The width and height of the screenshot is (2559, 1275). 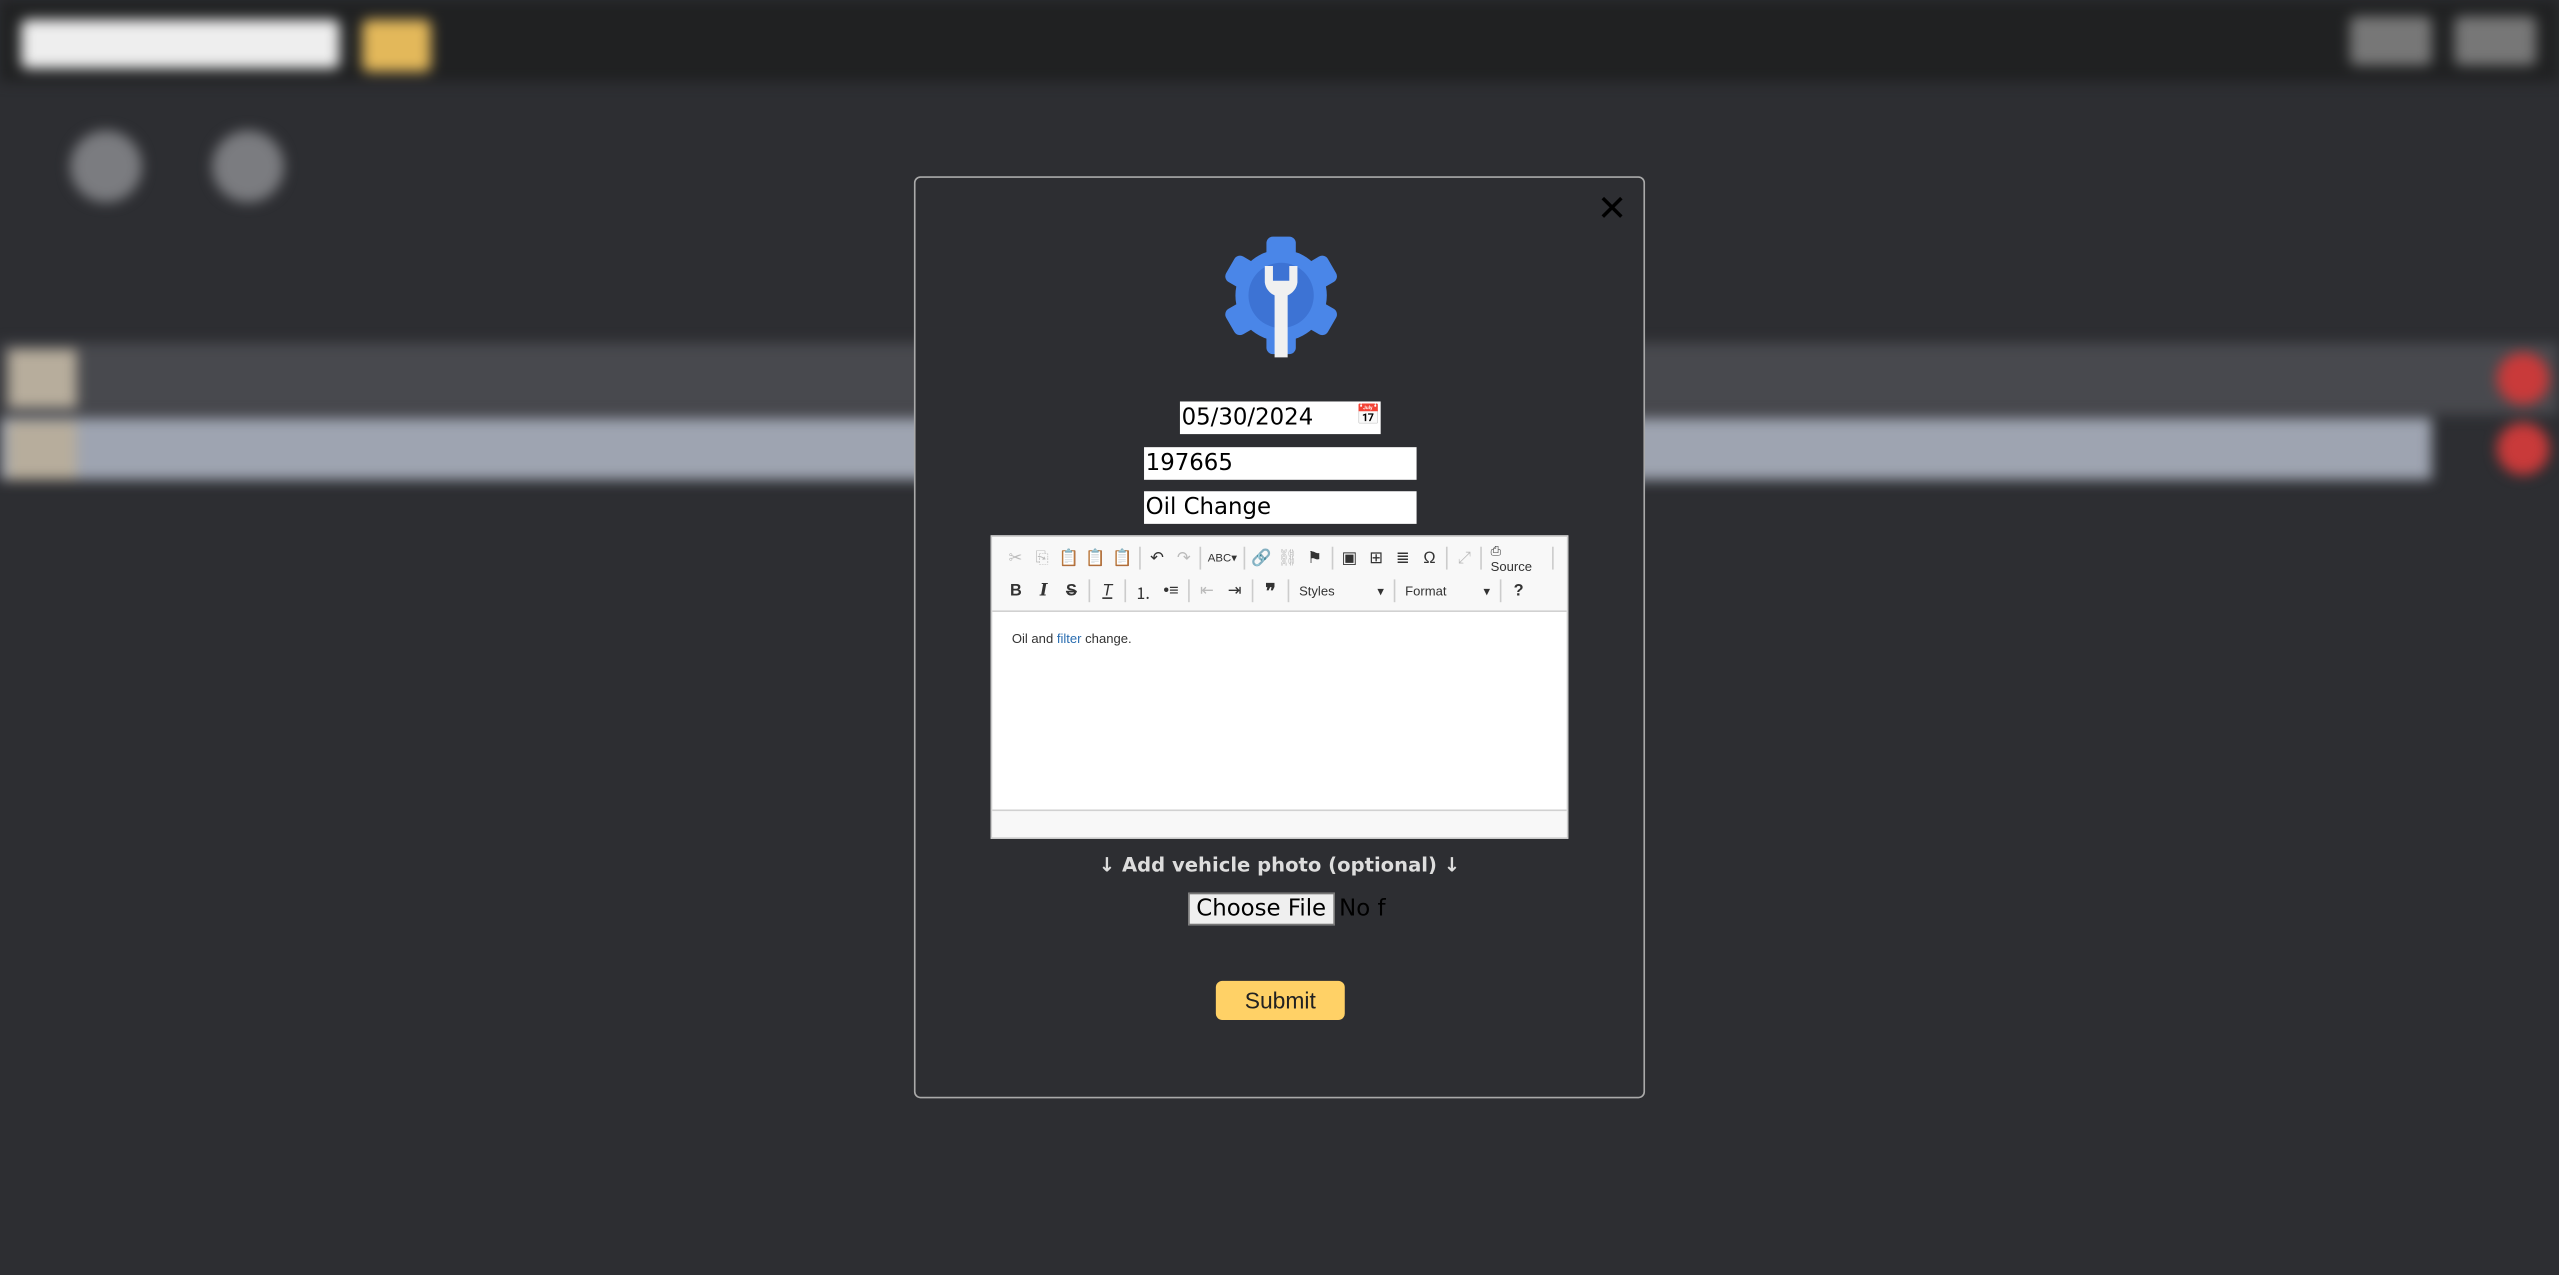 I want to click on cut-icon: ✂, so click(x=1015, y=558).